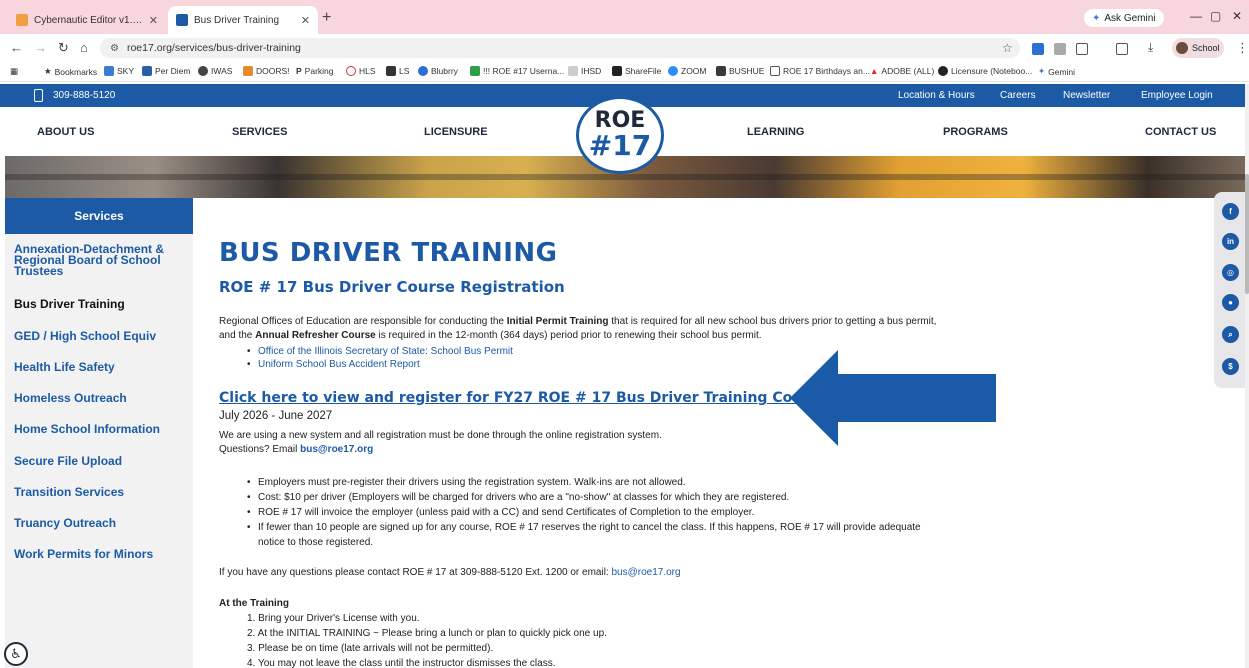  What do you see at coordinates (166, 71) in the screenshot?
I see `bookmark-item: Per Diem` at bounding box center [166, 71].